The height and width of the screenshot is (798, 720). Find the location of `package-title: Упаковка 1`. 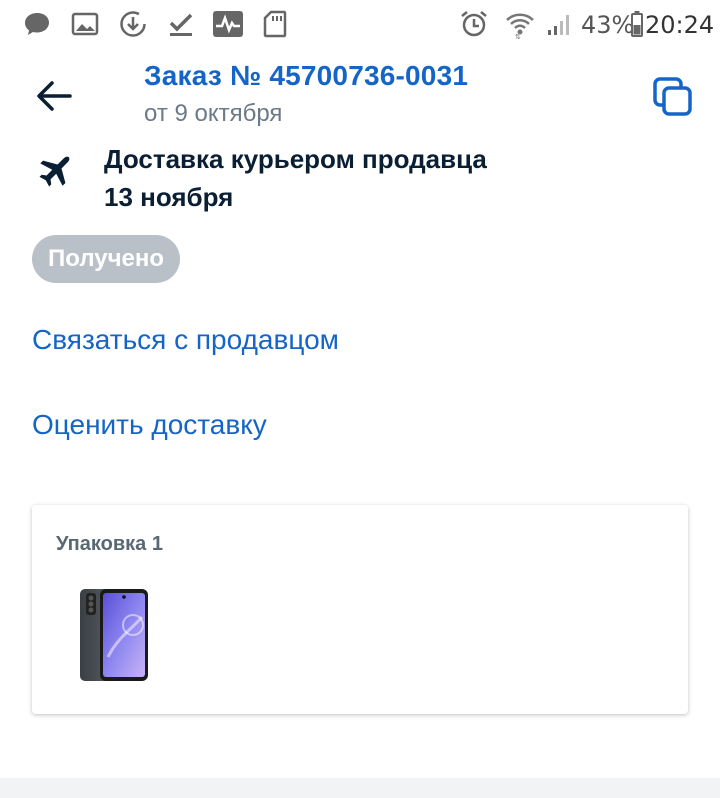

package-title: Упаковка 1 is located at coordinates (109, 544).